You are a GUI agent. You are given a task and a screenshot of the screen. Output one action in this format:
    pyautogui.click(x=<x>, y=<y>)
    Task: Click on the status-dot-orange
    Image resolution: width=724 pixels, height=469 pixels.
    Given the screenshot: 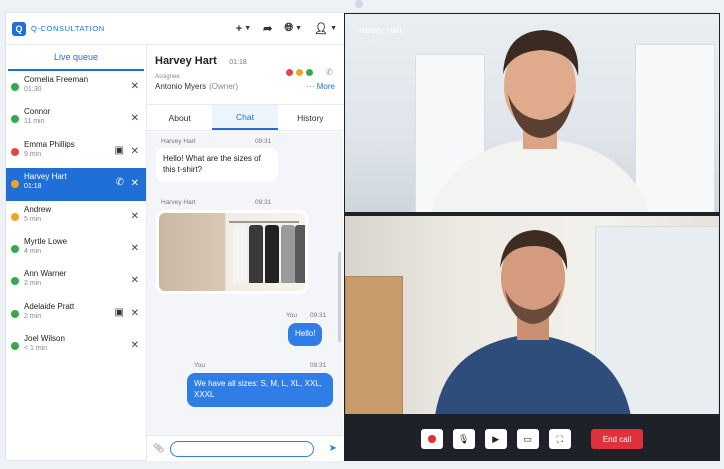 What is the action you would take?
    pyautogui.click(x=299, y=72)
    